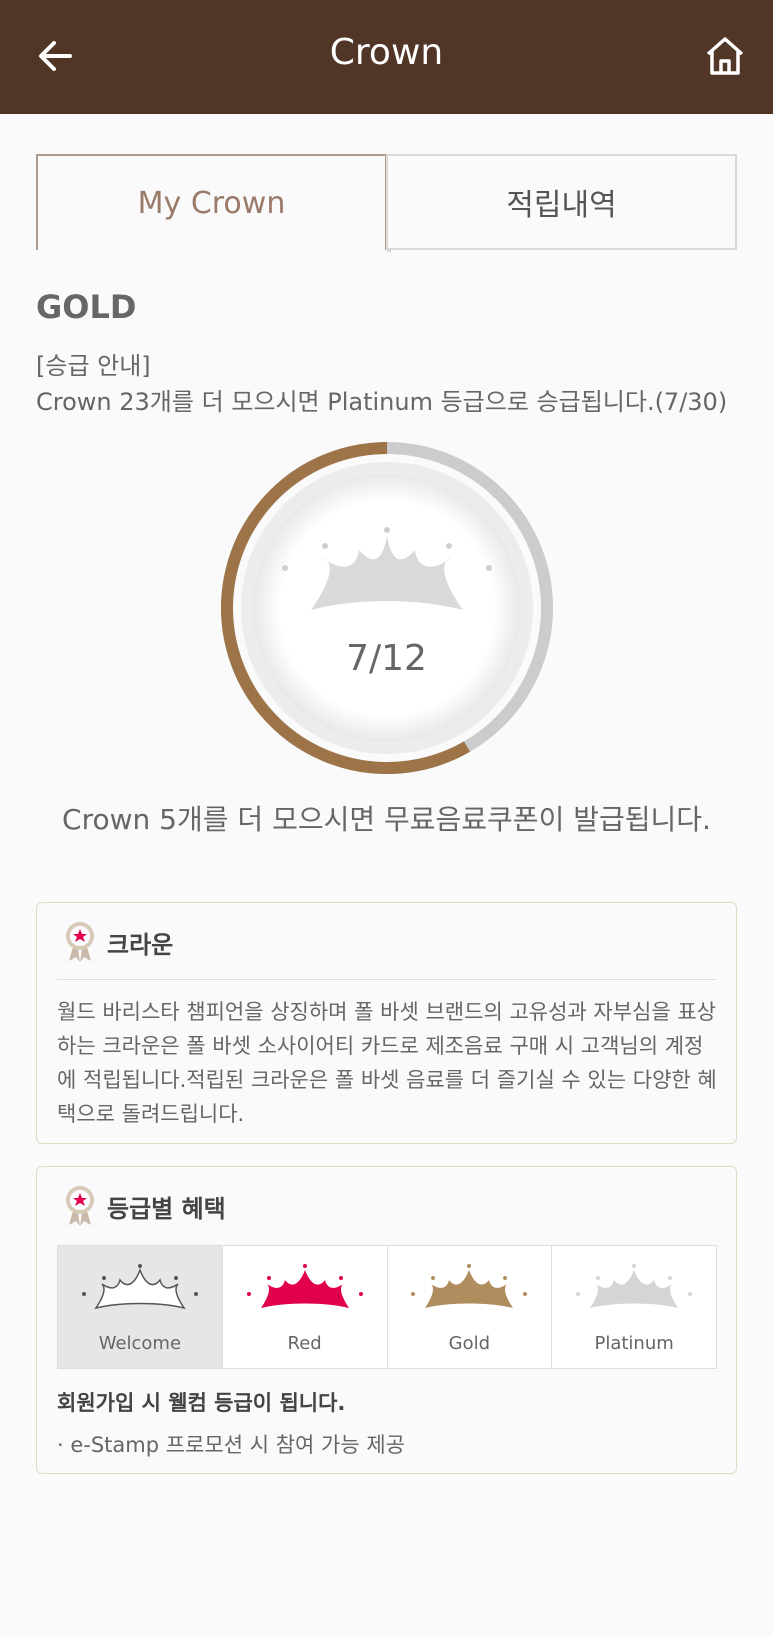 This screenshot has width=773, height=1637. I want to click on crown-welcome-icon, so click(139, 1287).